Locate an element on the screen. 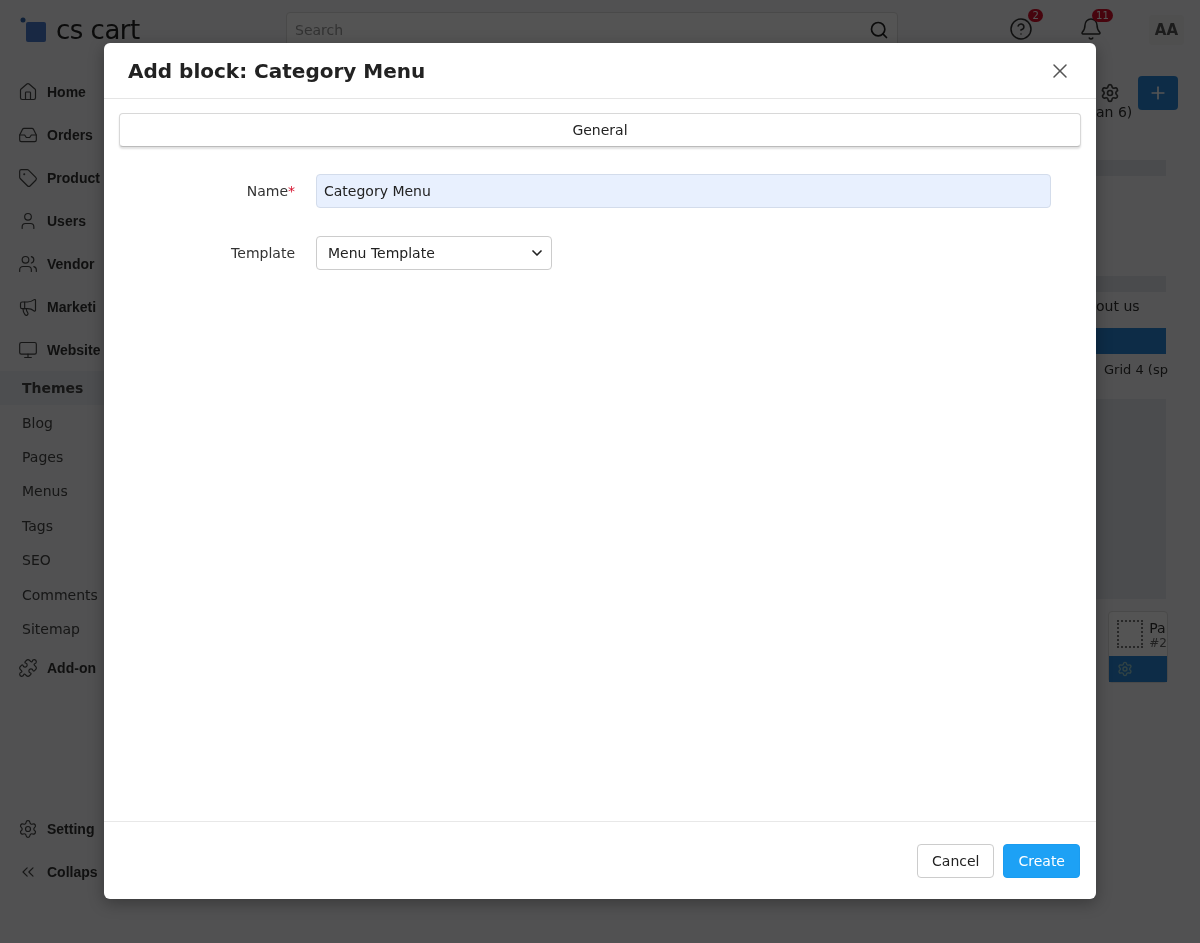 Image resolution: width=1200 pixels, height=943 pixels. notification-badge: 11 is located at coordinates (1102, 15).